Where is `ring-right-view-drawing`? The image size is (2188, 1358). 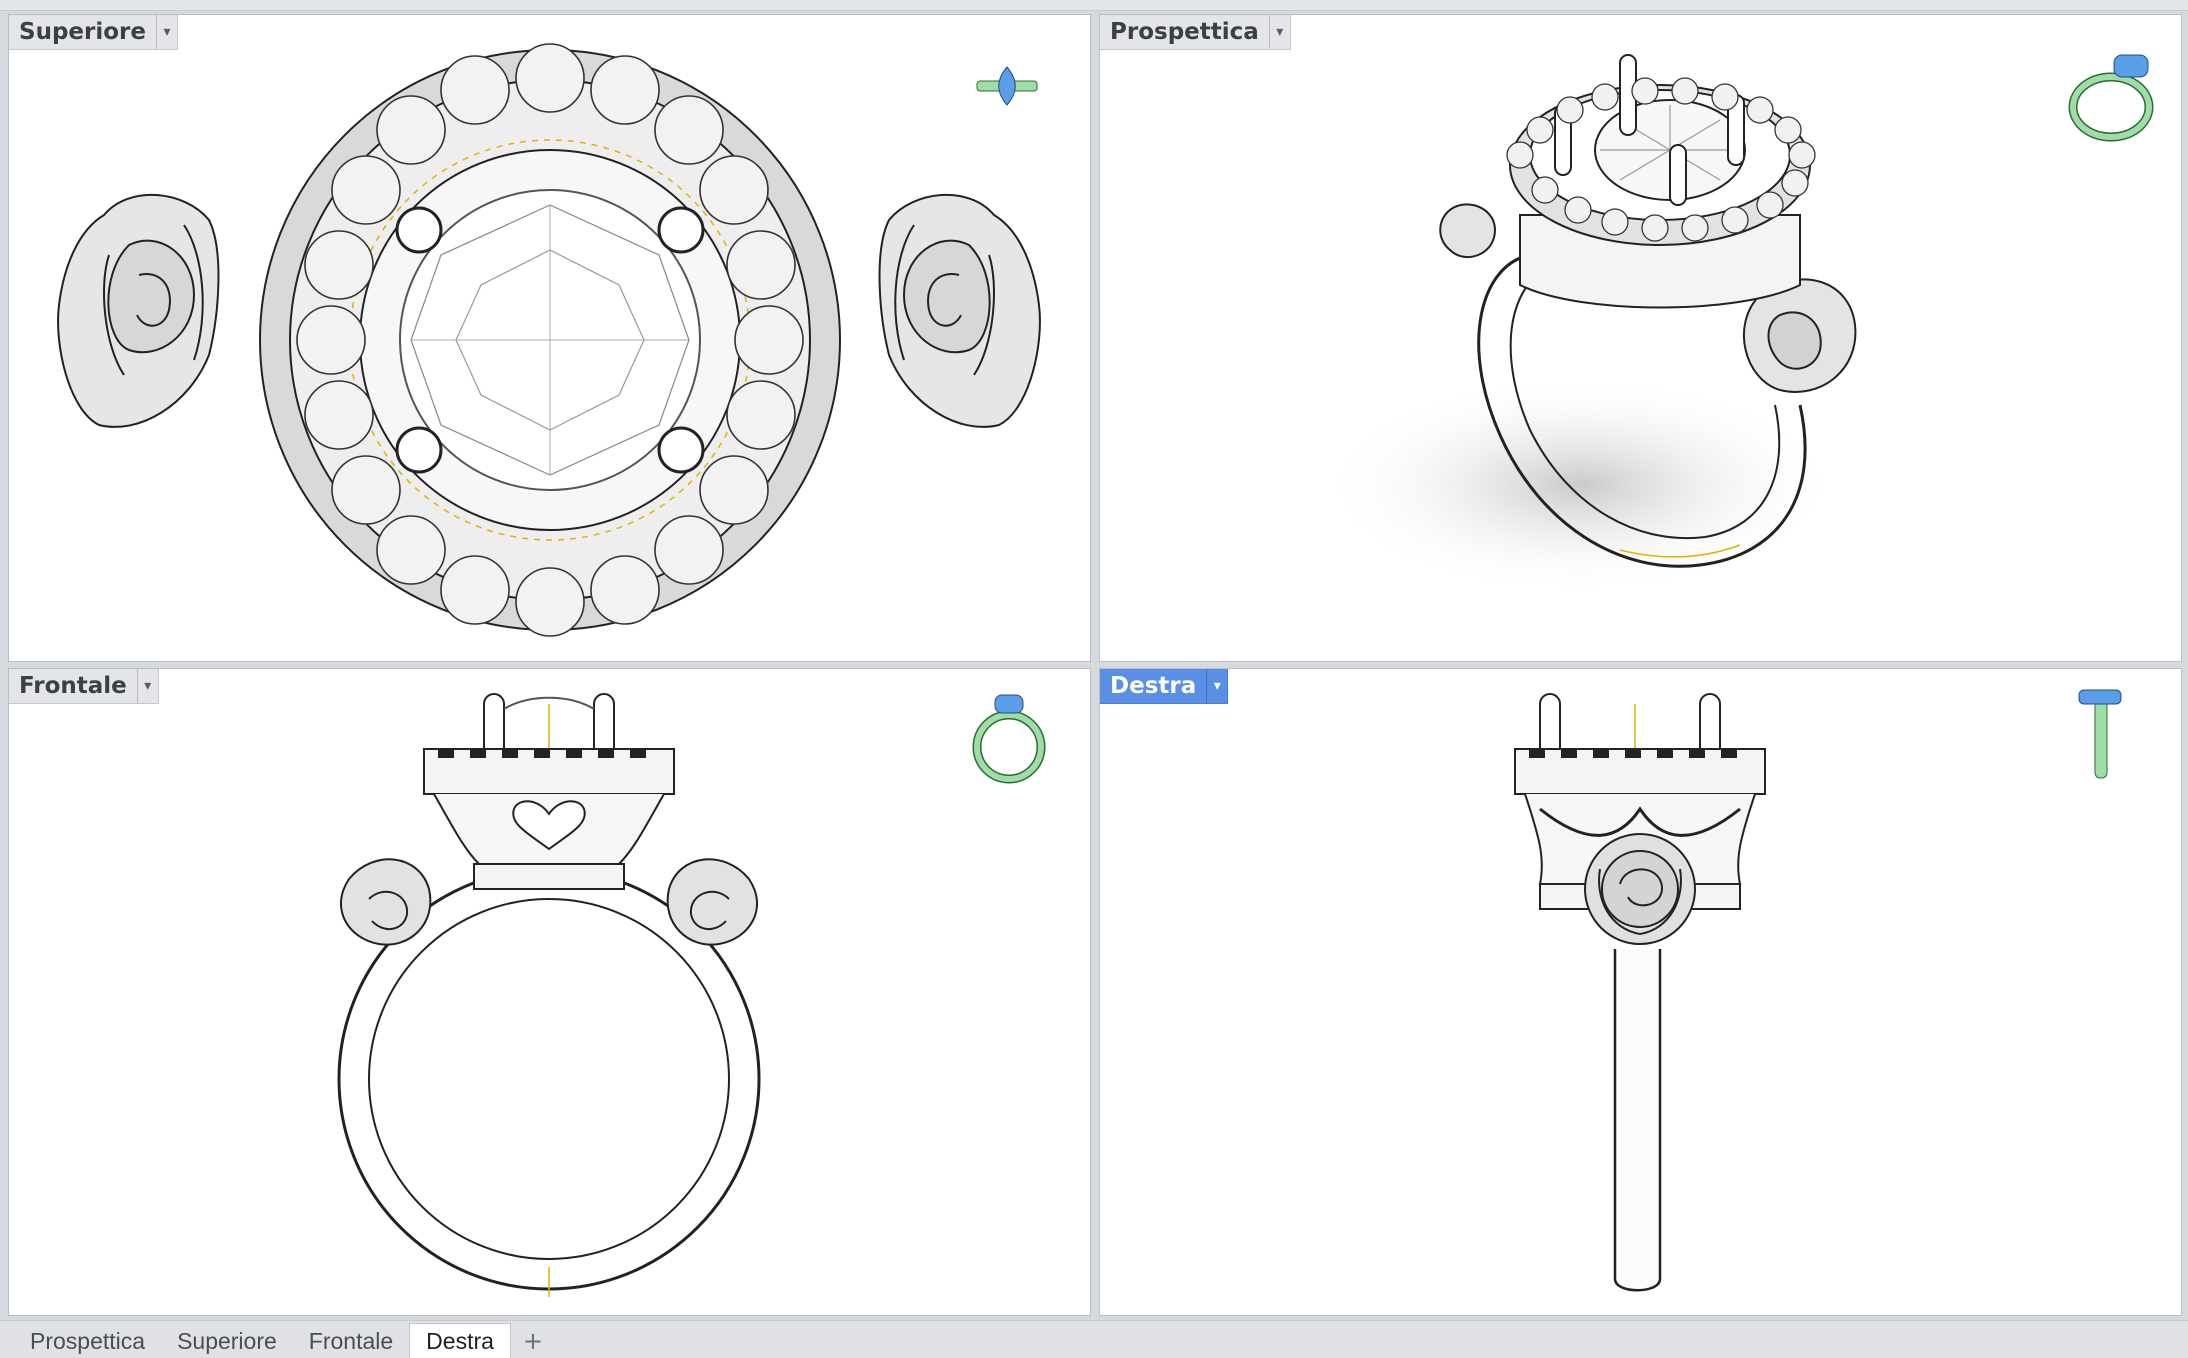
ring-right-view-drawing is located at coordinates (1640, 992).